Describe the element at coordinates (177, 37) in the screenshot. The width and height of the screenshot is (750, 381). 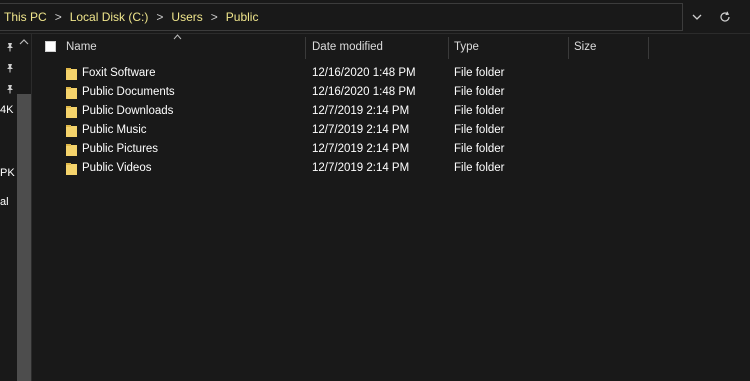
I see `sort-ascending-icon` at that location.